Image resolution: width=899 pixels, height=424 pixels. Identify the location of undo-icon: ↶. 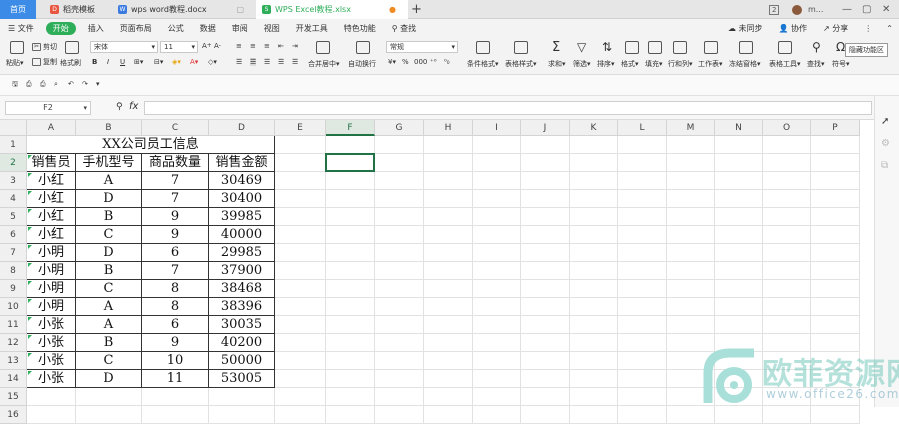
(71, 84).